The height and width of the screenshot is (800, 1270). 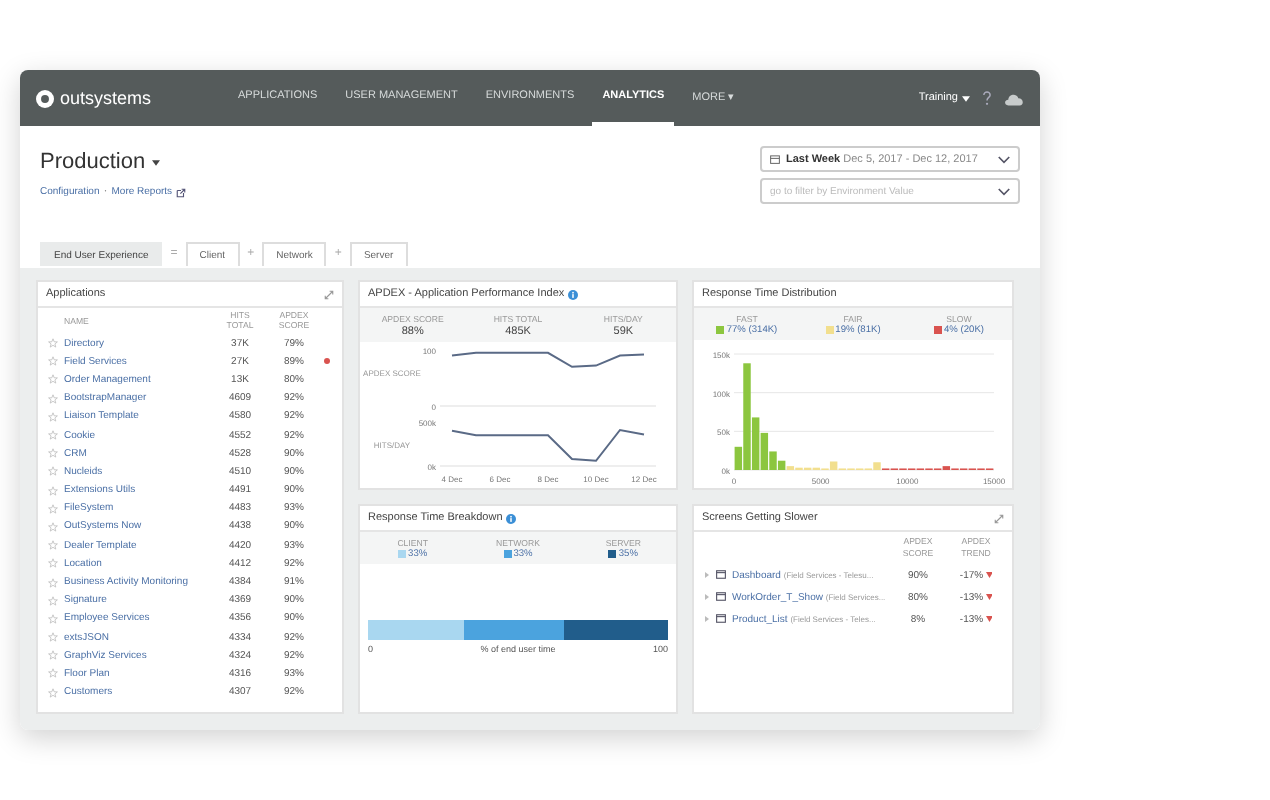 I want to click on logo-icon, so click(x=45, y=98).